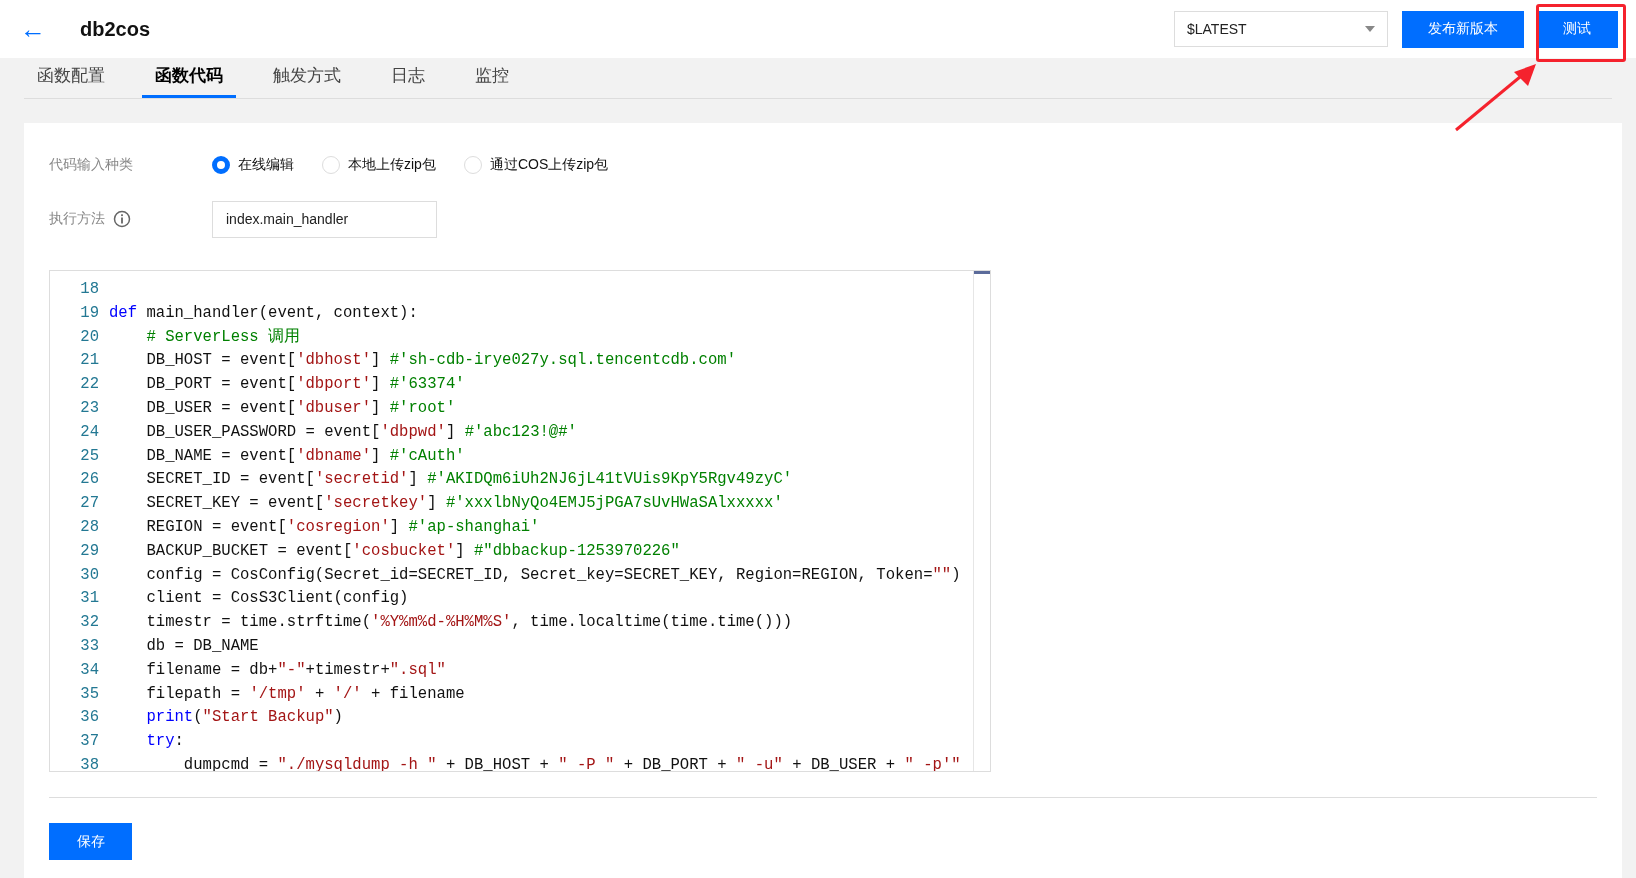 This screenshot has height=878, width=1636. Describe the element at coordinates (89, 361) in the screenshot. I see `line-number: 21` at that location.